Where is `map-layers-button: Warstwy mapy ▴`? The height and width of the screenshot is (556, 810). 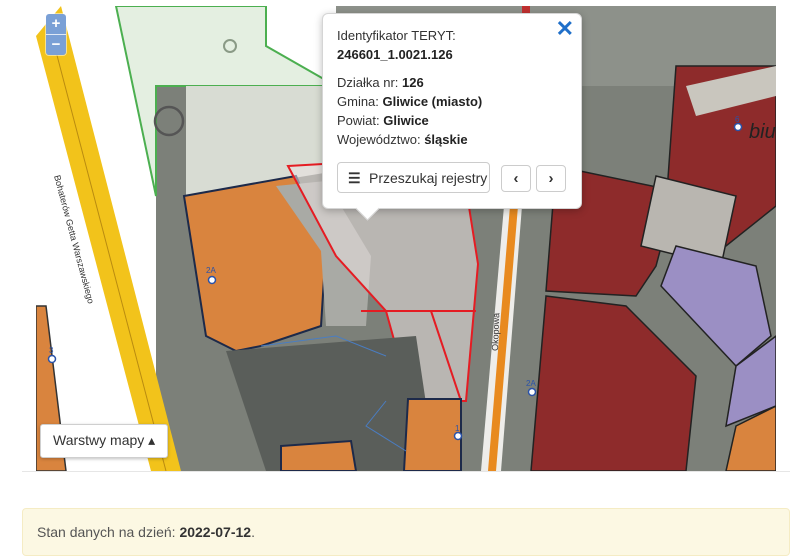
map-layers-button: Warstwy mapy ▴ is located at coordinates (104, 441).